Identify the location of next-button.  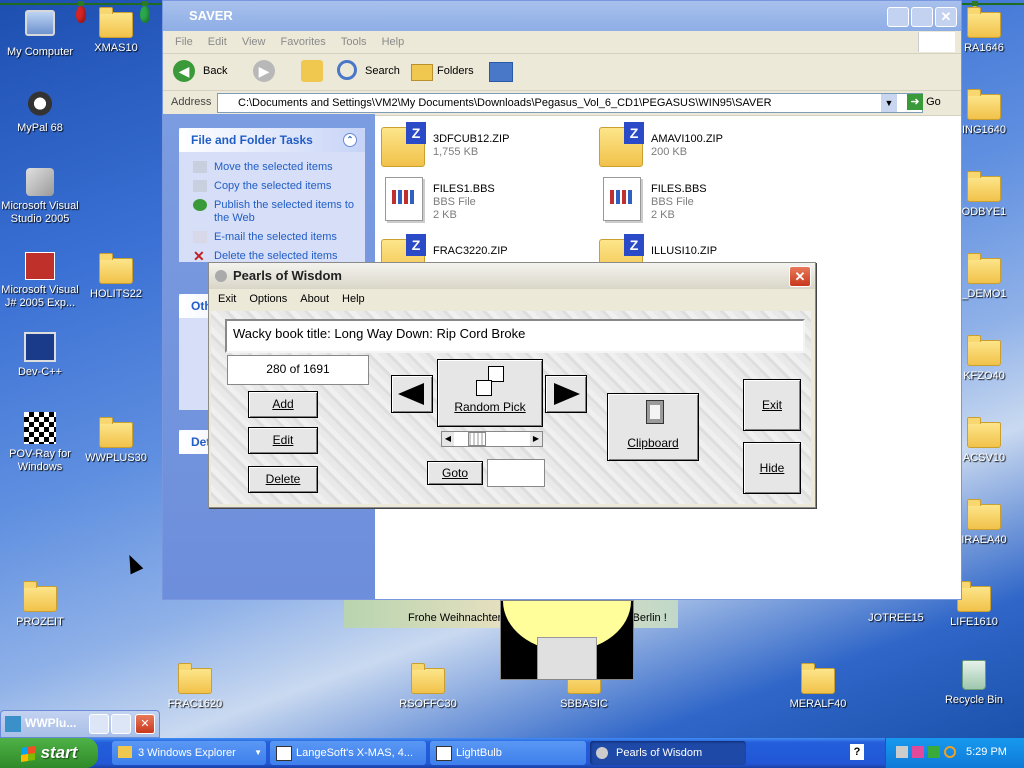
(566, 394).